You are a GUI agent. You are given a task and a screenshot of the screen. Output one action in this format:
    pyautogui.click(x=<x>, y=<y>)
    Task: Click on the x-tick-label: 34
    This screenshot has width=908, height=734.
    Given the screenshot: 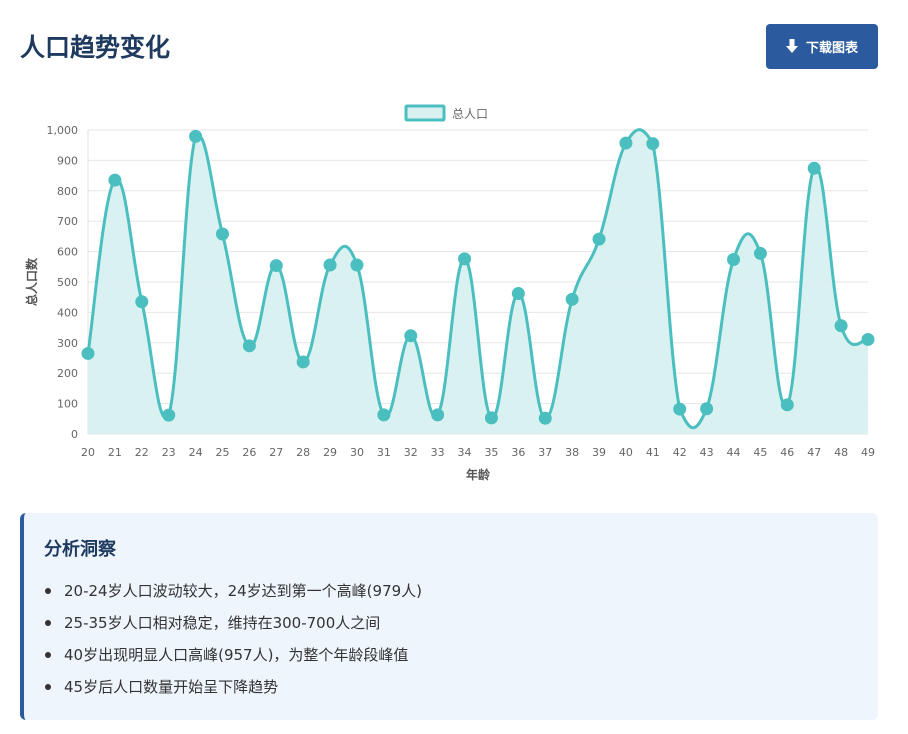 What is the action you would take?
    pyautogui.click(x=465, y=452)
    